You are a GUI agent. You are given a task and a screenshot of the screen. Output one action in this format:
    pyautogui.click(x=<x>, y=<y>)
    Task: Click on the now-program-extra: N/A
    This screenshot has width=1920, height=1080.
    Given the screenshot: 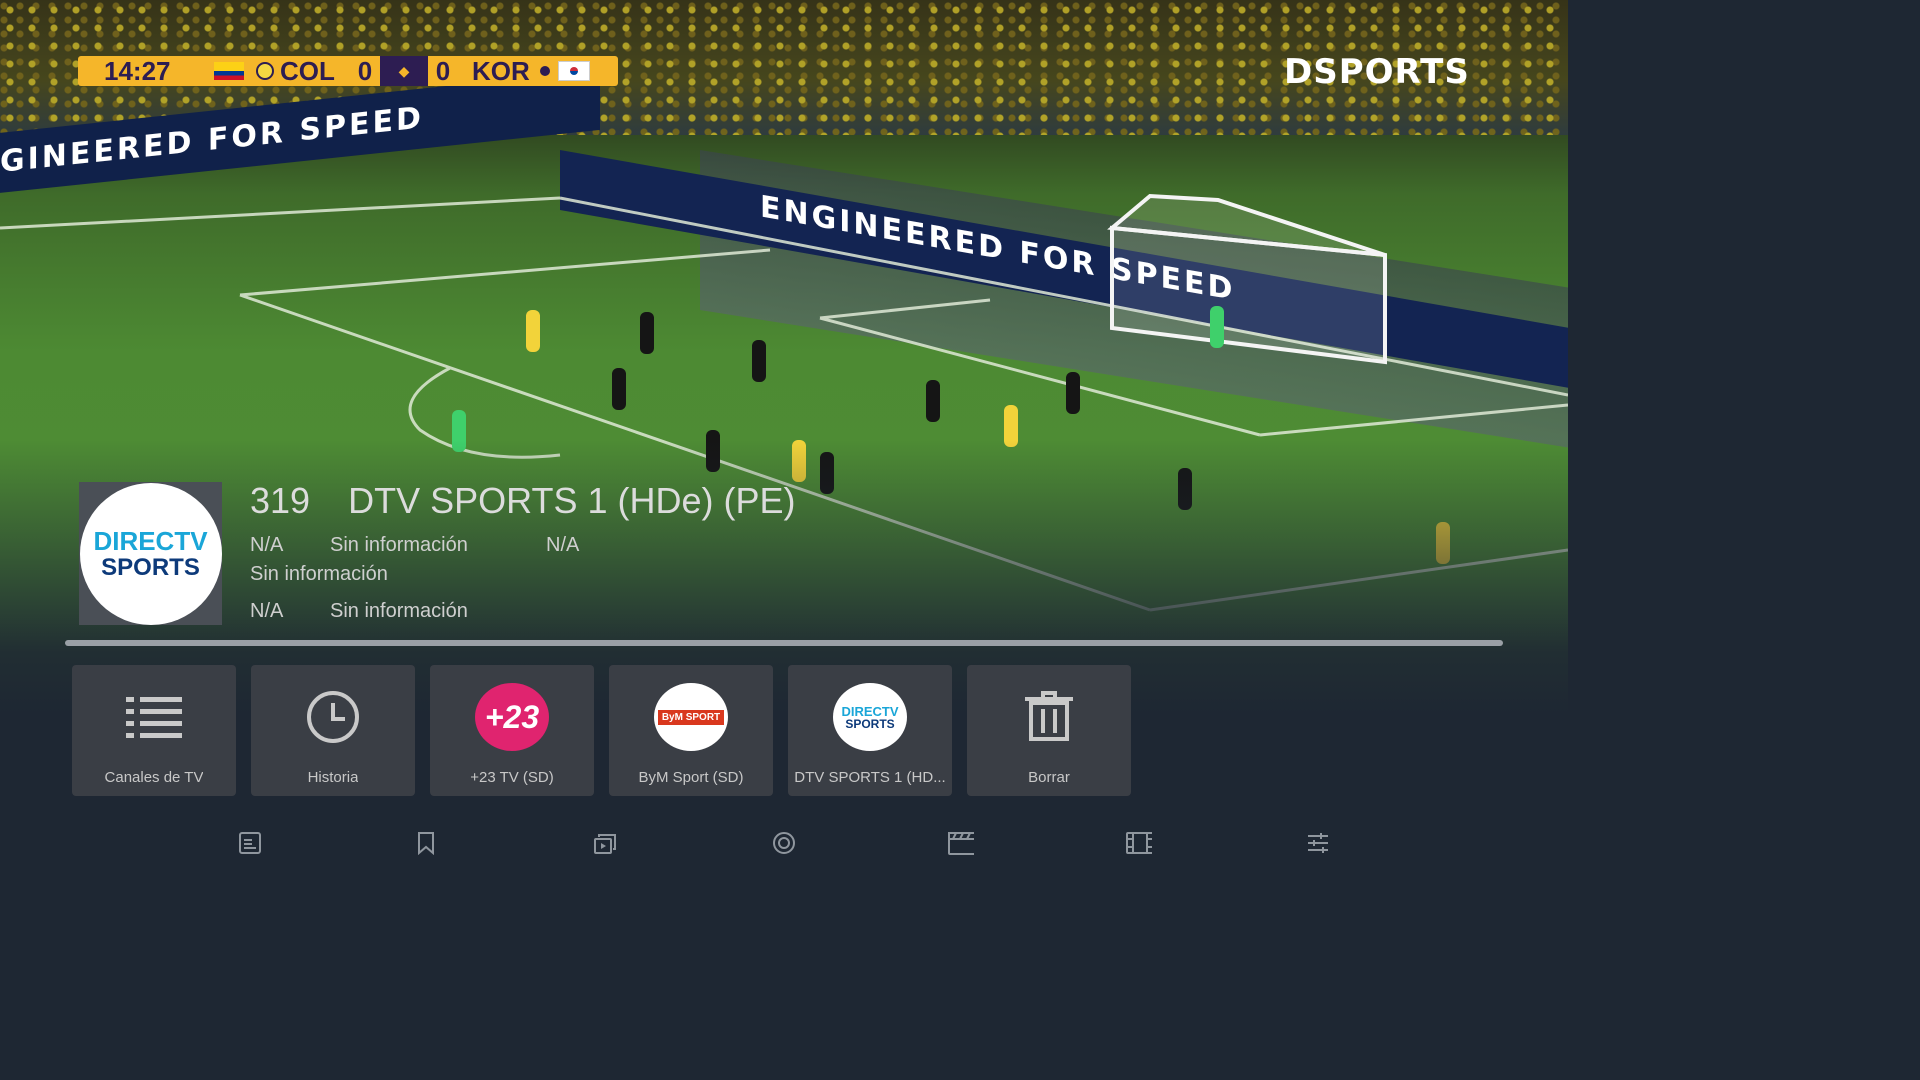 What is the action you would take?
    pyautogui.click(x=563, y=545)
    